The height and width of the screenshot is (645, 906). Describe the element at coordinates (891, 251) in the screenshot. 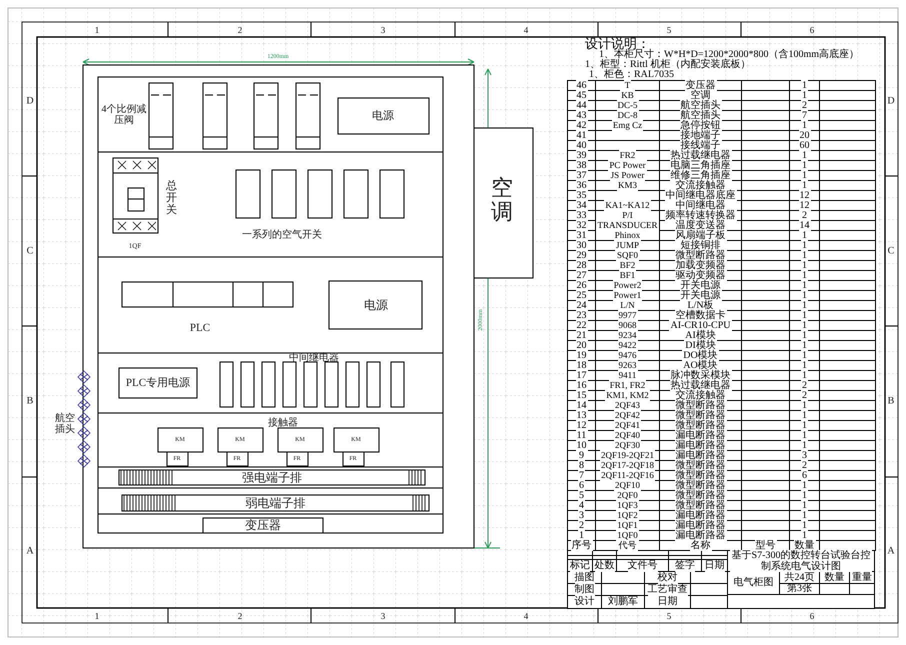

I see `row-letter: C` at that location.